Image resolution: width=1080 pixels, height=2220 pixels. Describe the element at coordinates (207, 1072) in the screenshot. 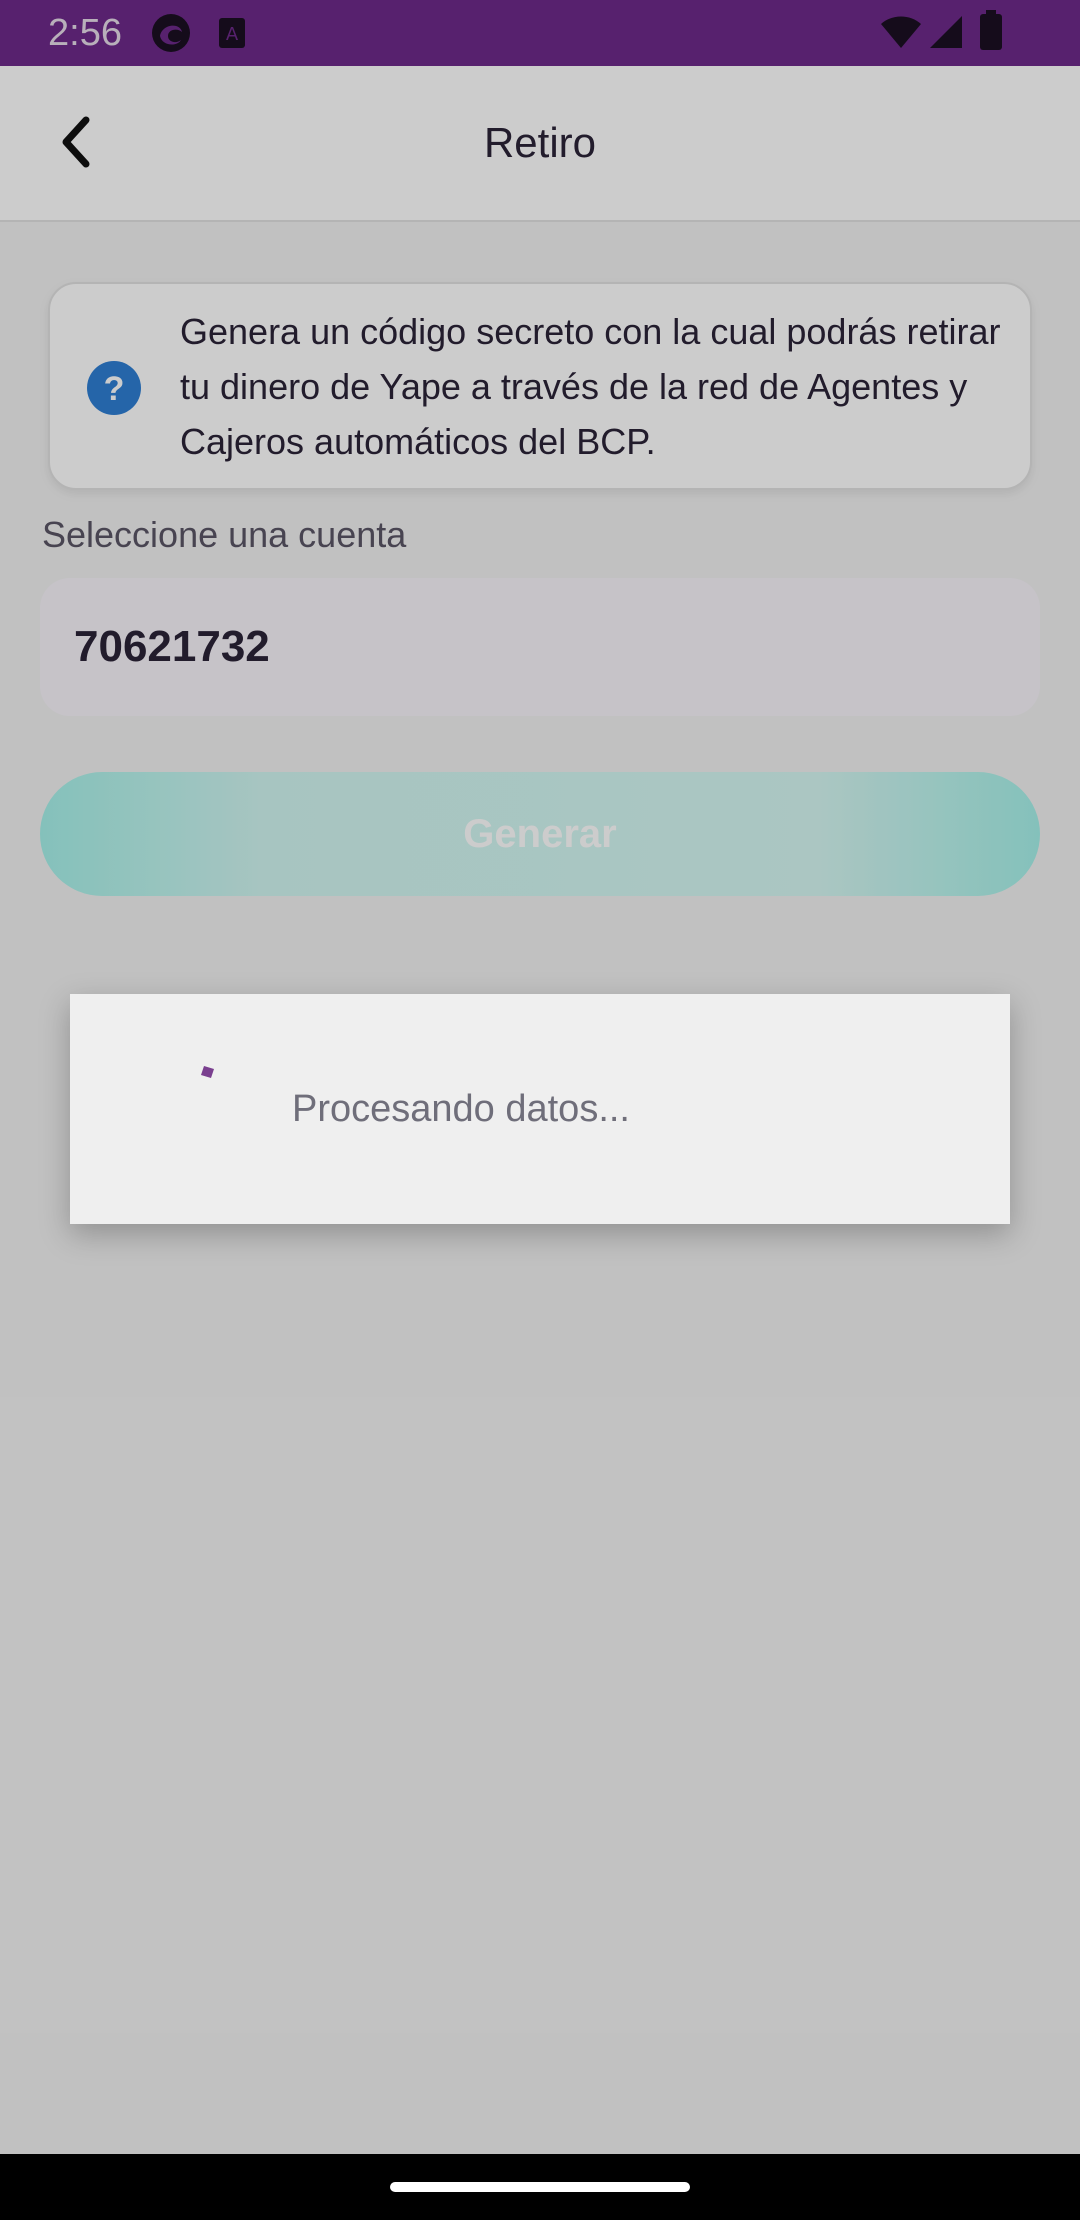

I see `loading-spinner-icon` at that location.